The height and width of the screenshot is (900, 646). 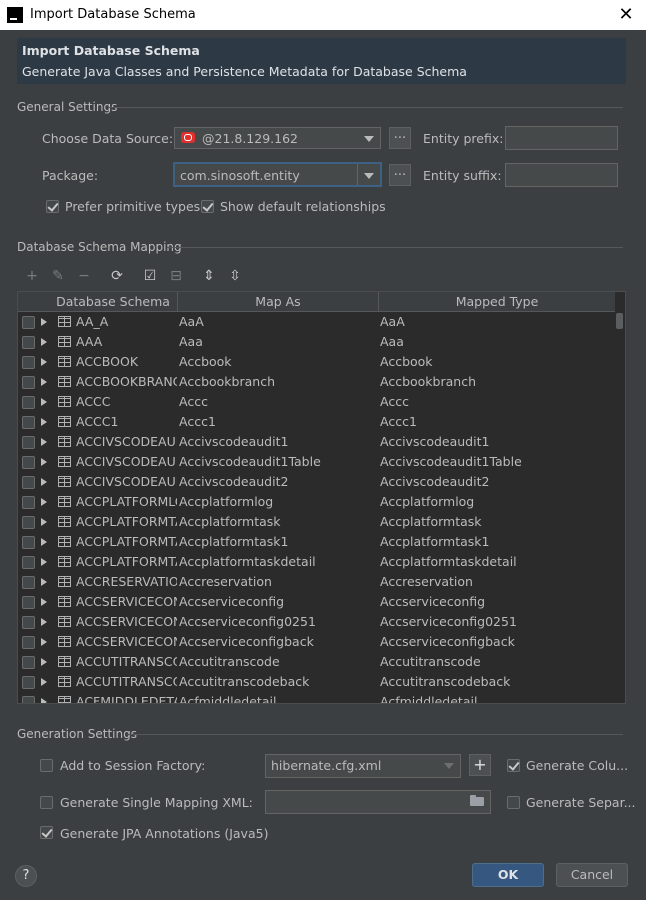 What do you see at coordinates (317, 402) in the screenshot?
I see `table-row: ACCC Accc Accc` at bounding box center [317, 402].